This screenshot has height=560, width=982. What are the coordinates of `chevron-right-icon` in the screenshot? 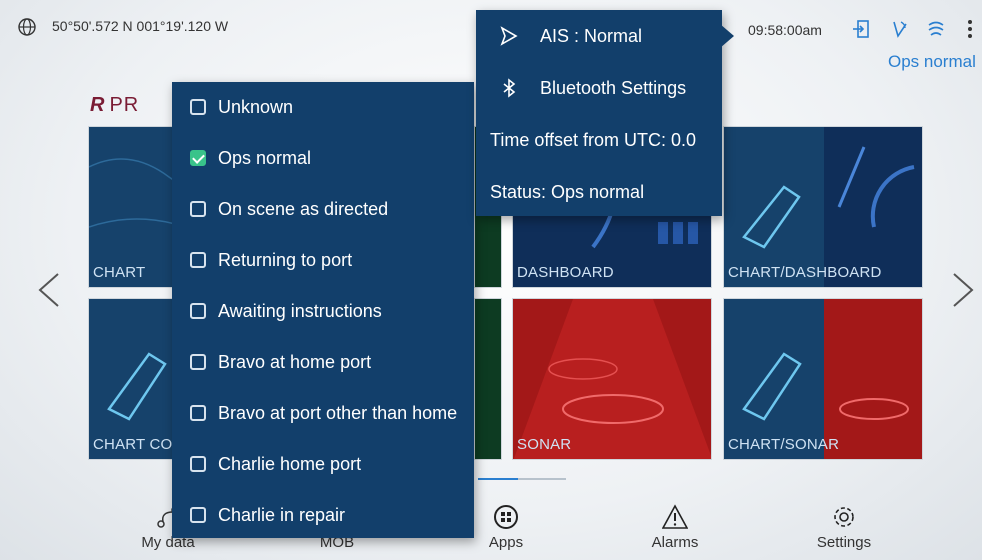 It's located at (963, 290).